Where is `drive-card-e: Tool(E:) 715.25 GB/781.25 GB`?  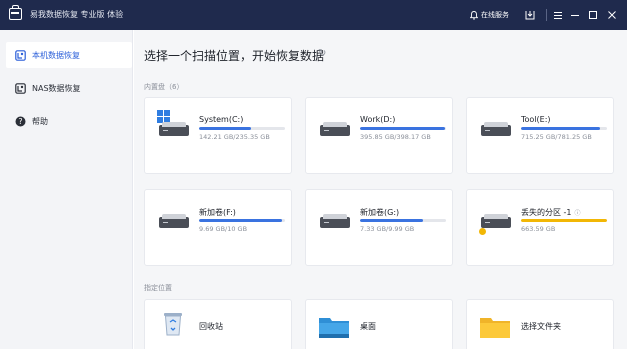
drive-card-e: Tool(E:) 715.25 GB/781.25 GB is located at coordinates (540, 135).